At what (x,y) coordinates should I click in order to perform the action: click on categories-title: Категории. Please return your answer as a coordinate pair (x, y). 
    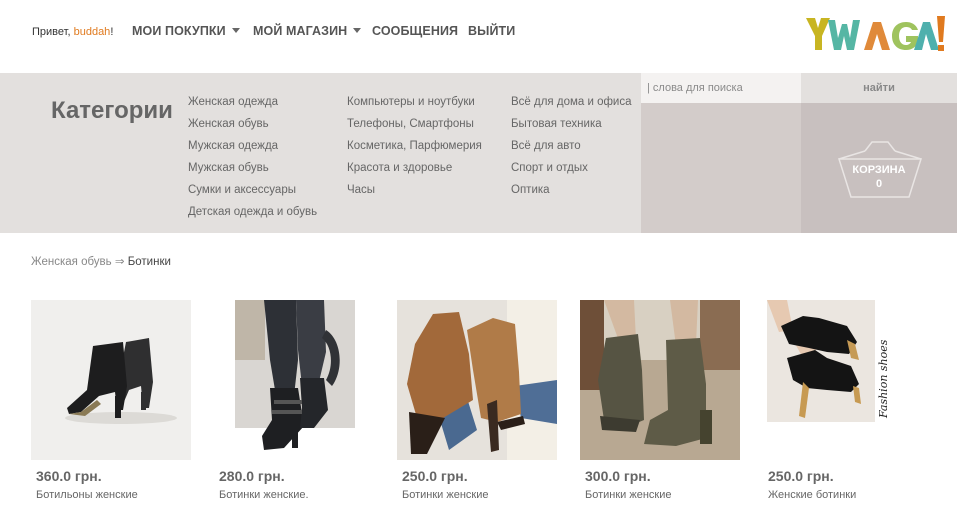
    Looking at the image, I should click on (112, 110).